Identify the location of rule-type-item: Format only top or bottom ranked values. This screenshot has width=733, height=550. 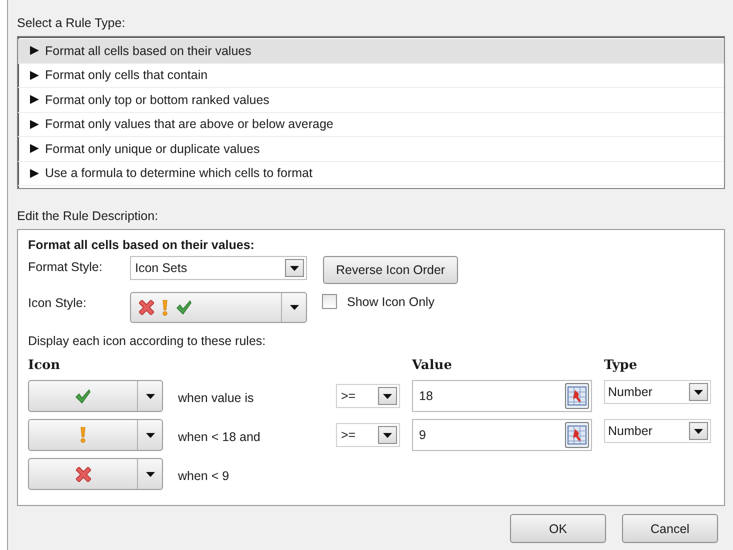
(371, 100).